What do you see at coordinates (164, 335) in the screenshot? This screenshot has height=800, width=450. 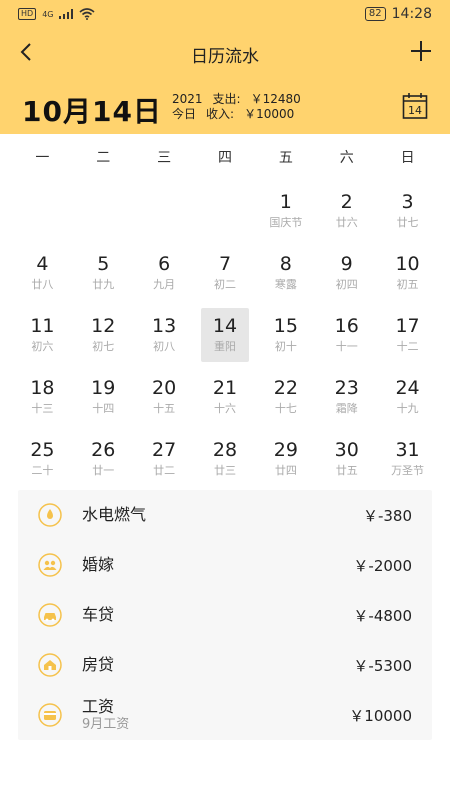 I see `calendar-day-13: 13 初八` at bounding box center [164, 335].